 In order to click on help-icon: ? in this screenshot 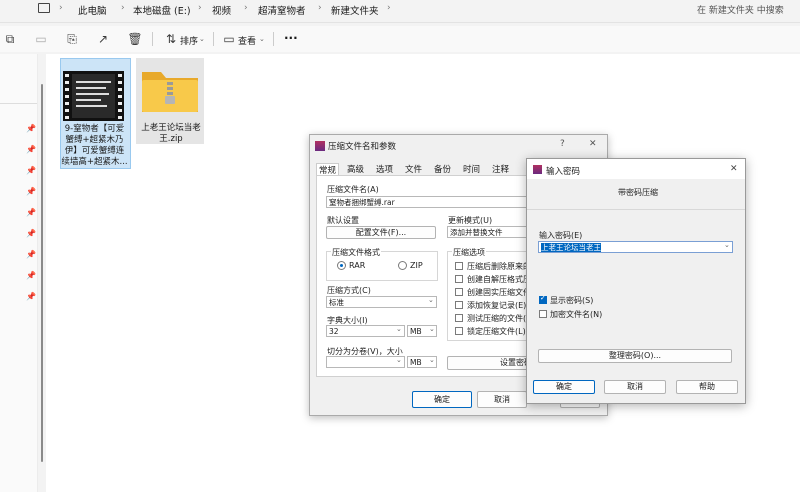, I will do `click(562, 144)`.